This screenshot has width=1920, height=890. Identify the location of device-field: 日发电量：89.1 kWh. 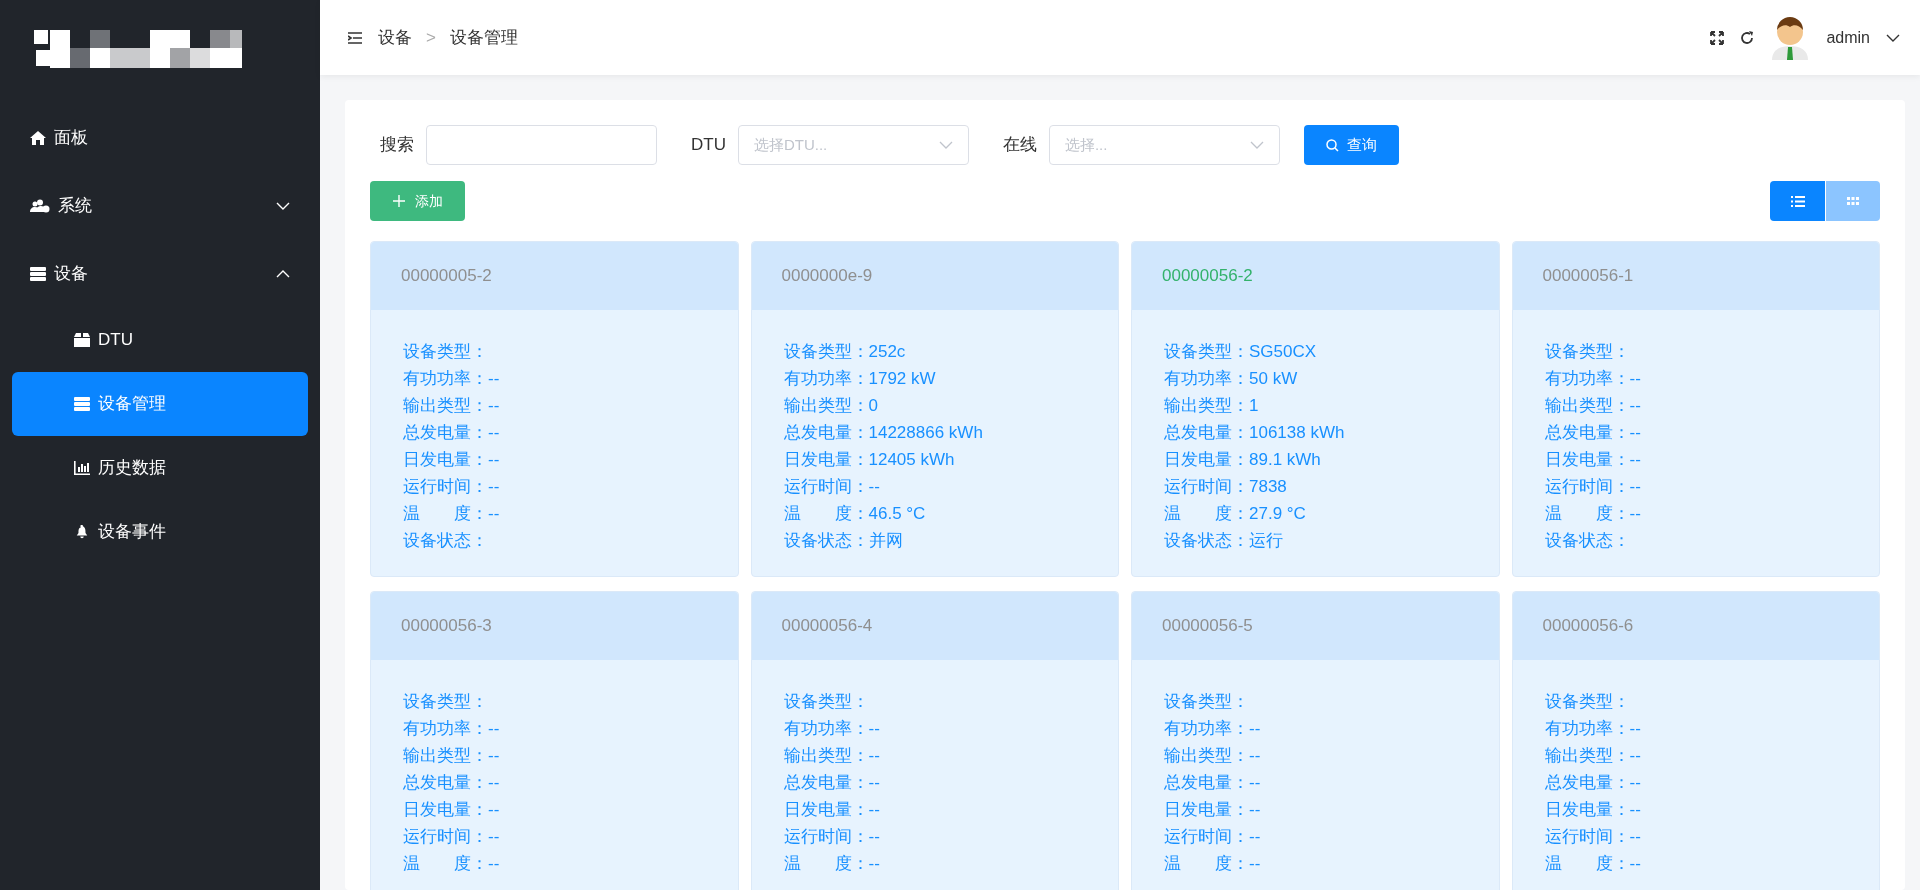
(1315, 459).